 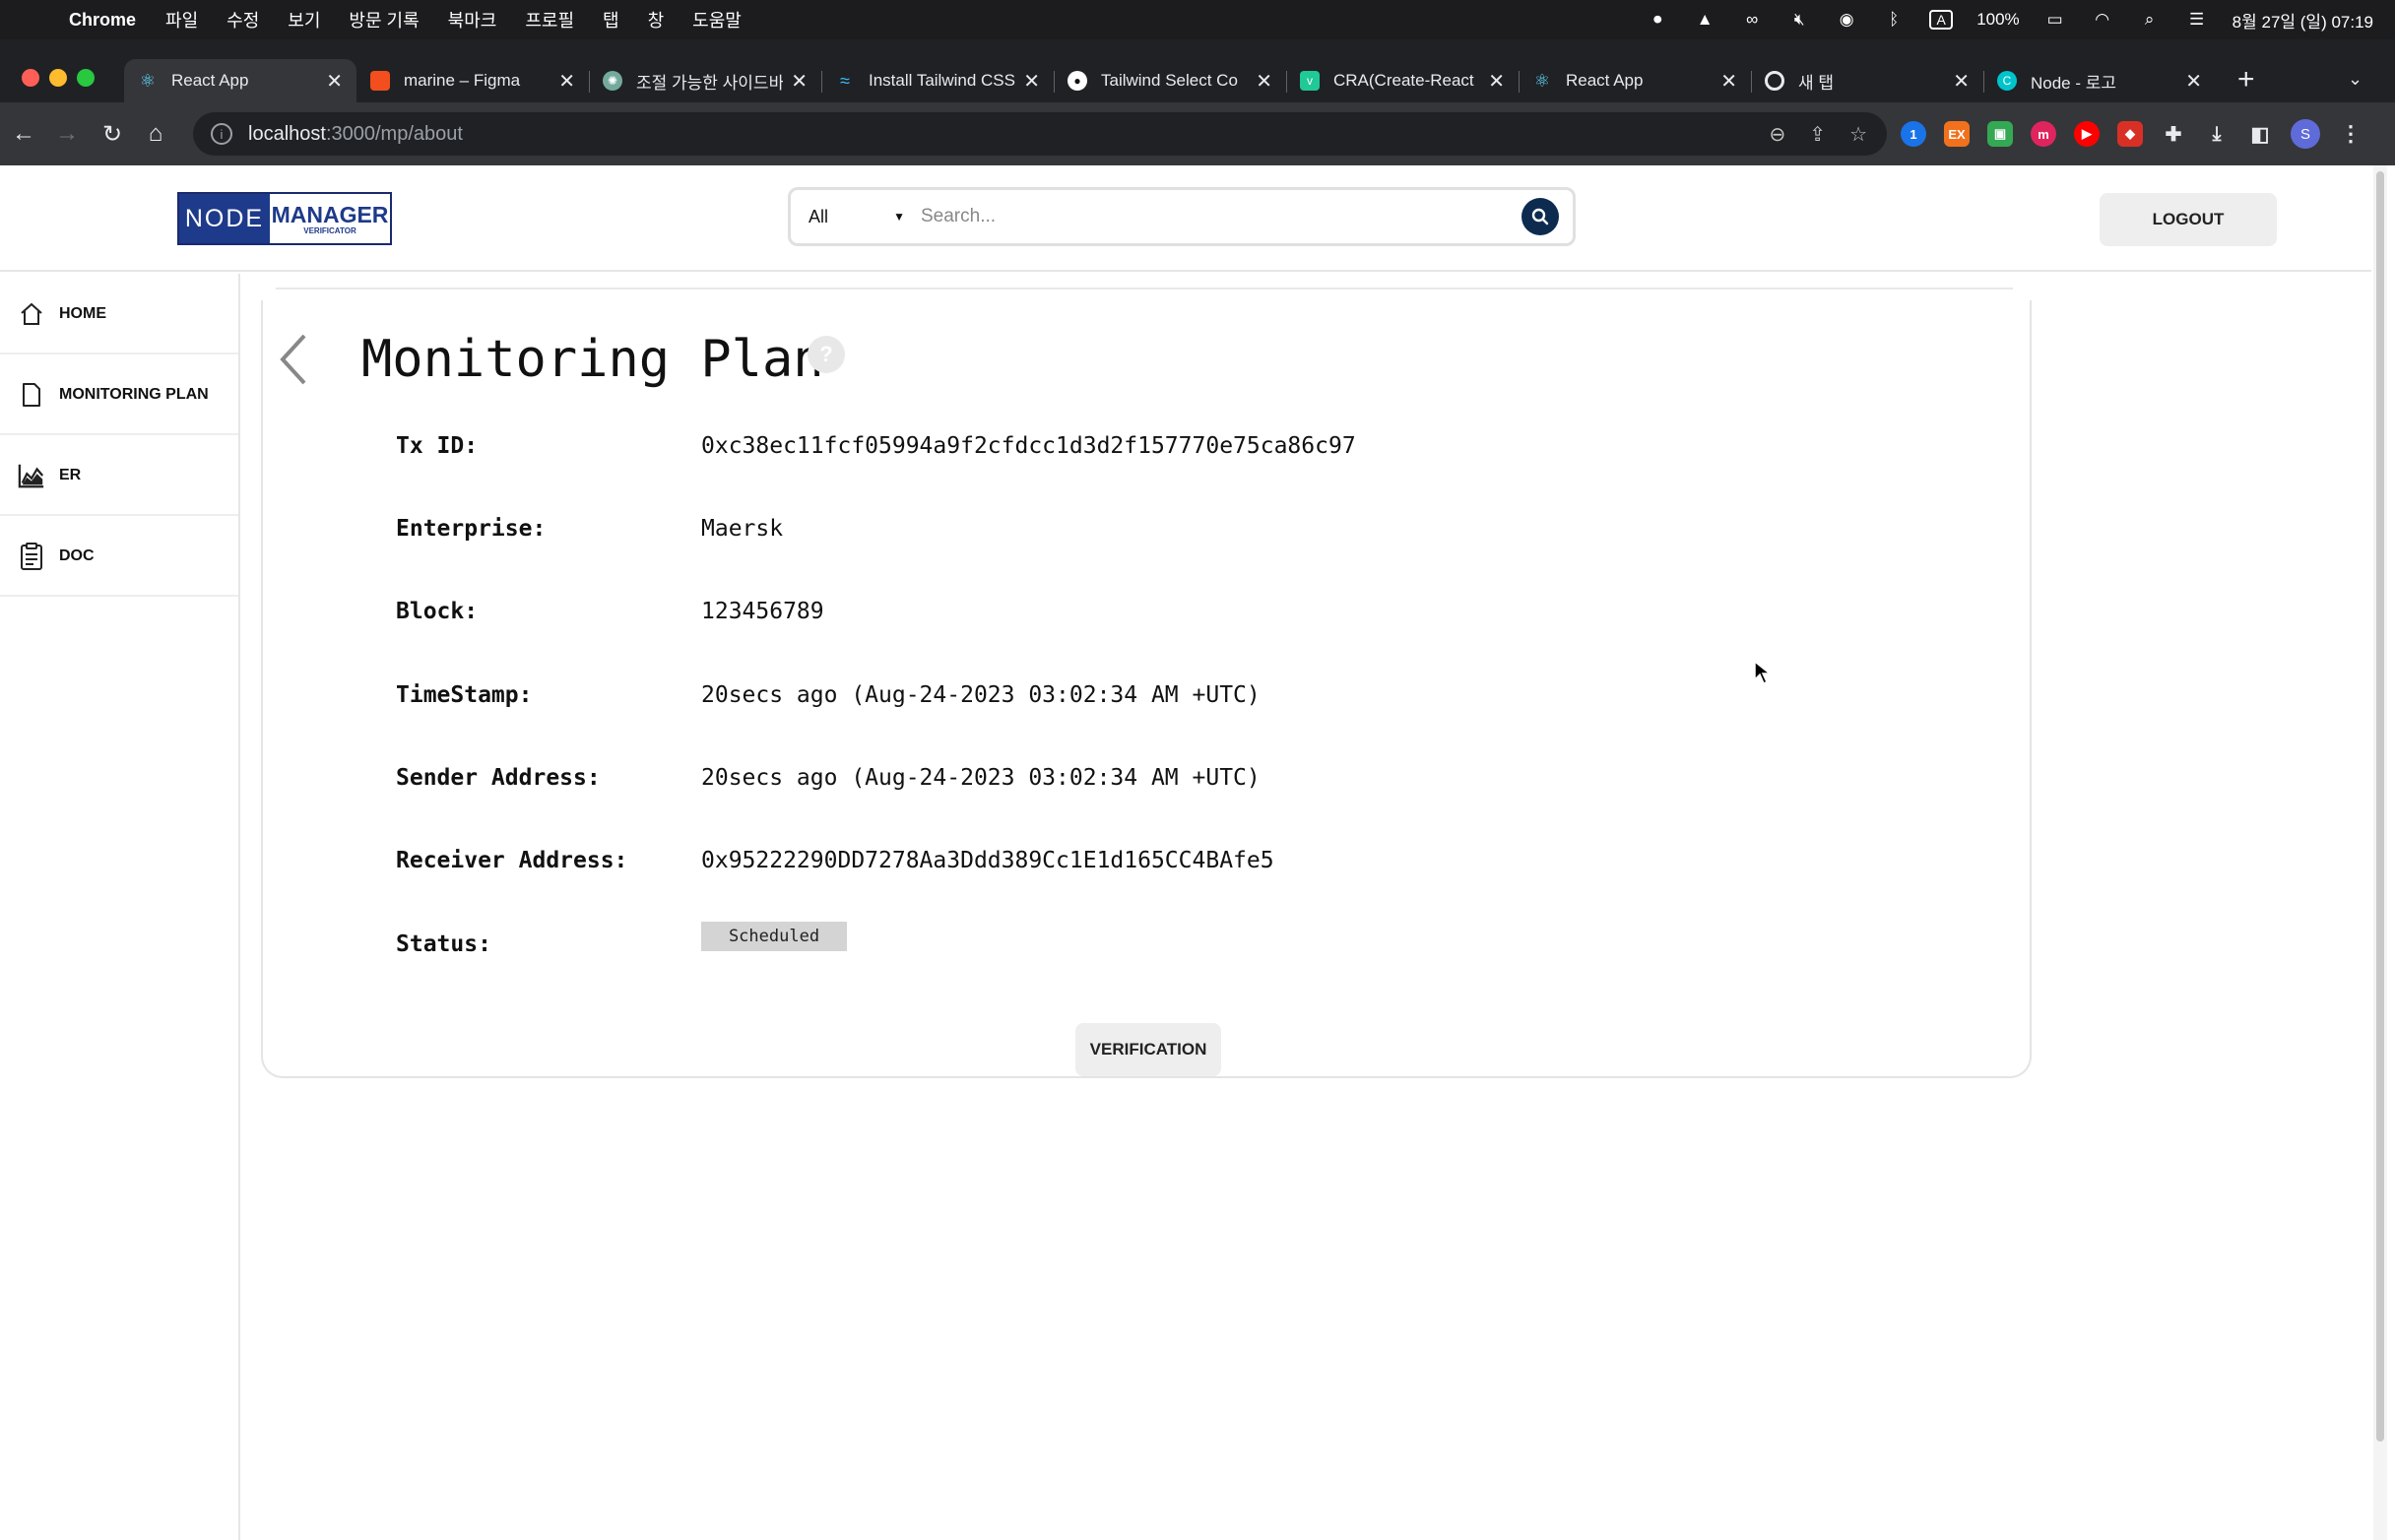 What do you see at coordinates (384, 19) in the screenshot?
I see `menu-history: 방문 기록` at bounding box center [384, 19].